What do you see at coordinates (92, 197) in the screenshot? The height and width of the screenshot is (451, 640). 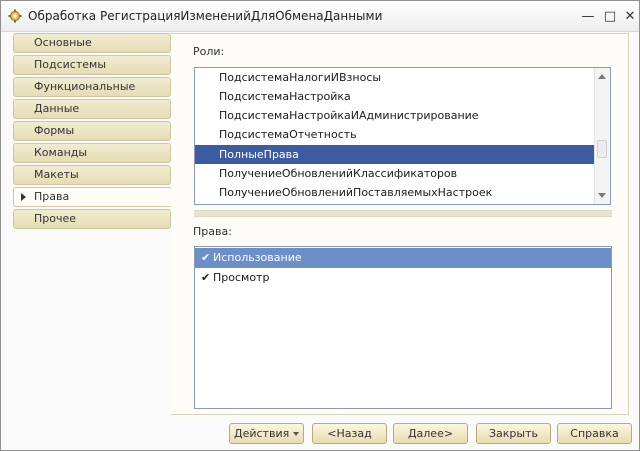 I see `nav-item-prava: Права` at bounding box center [92, 197].